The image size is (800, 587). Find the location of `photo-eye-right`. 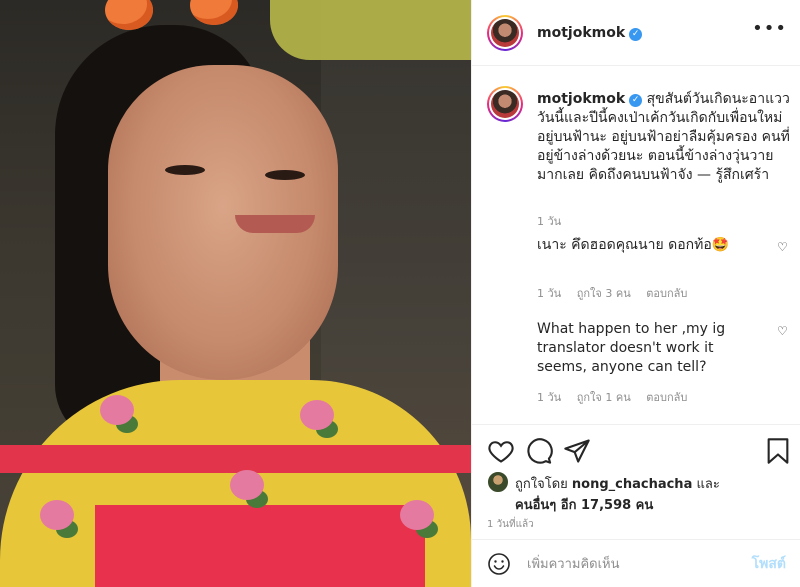

photo-eye-right is located at coordinates (285, 175).